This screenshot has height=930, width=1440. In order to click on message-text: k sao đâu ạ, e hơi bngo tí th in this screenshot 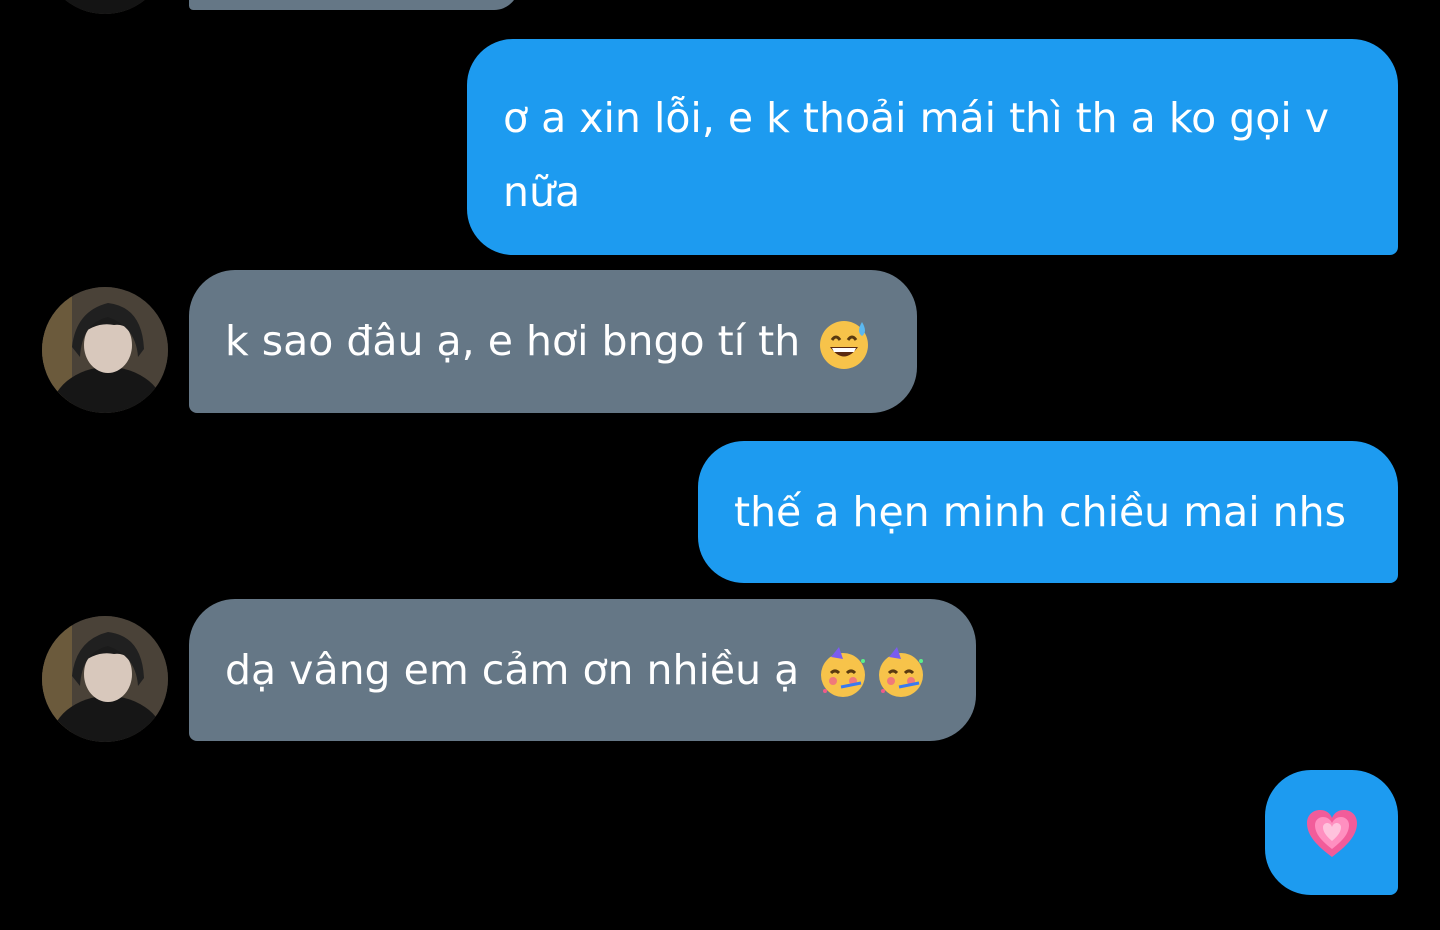, I will do `click(513, 341)`.